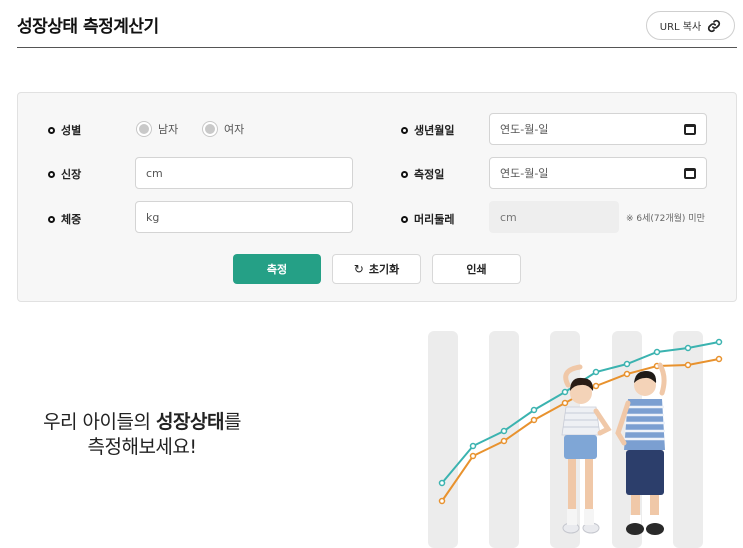 Image resolution: width=743 pixels, height=548 pixels. What do you see at coordinates (476, 269) in the screenshot?
I see `print-button: 인쇄` at bounding box center [476, 269].